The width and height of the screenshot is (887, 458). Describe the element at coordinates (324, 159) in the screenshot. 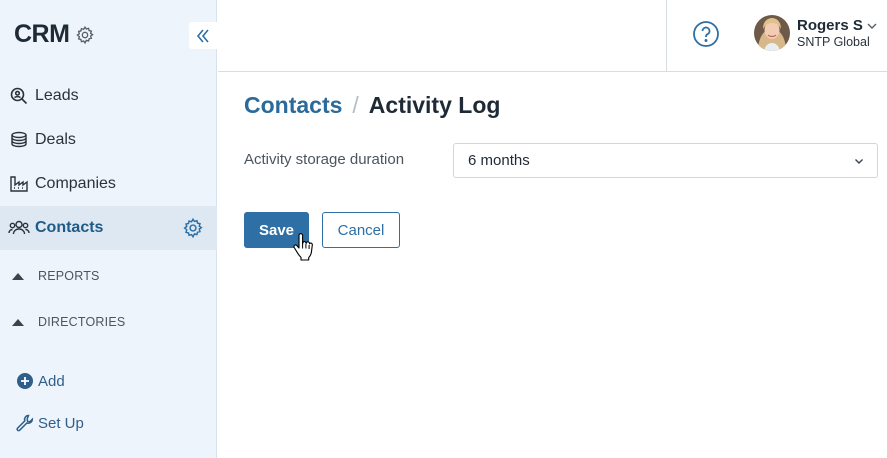

I see `storage-duration-label: Activity storage duration` at that location.